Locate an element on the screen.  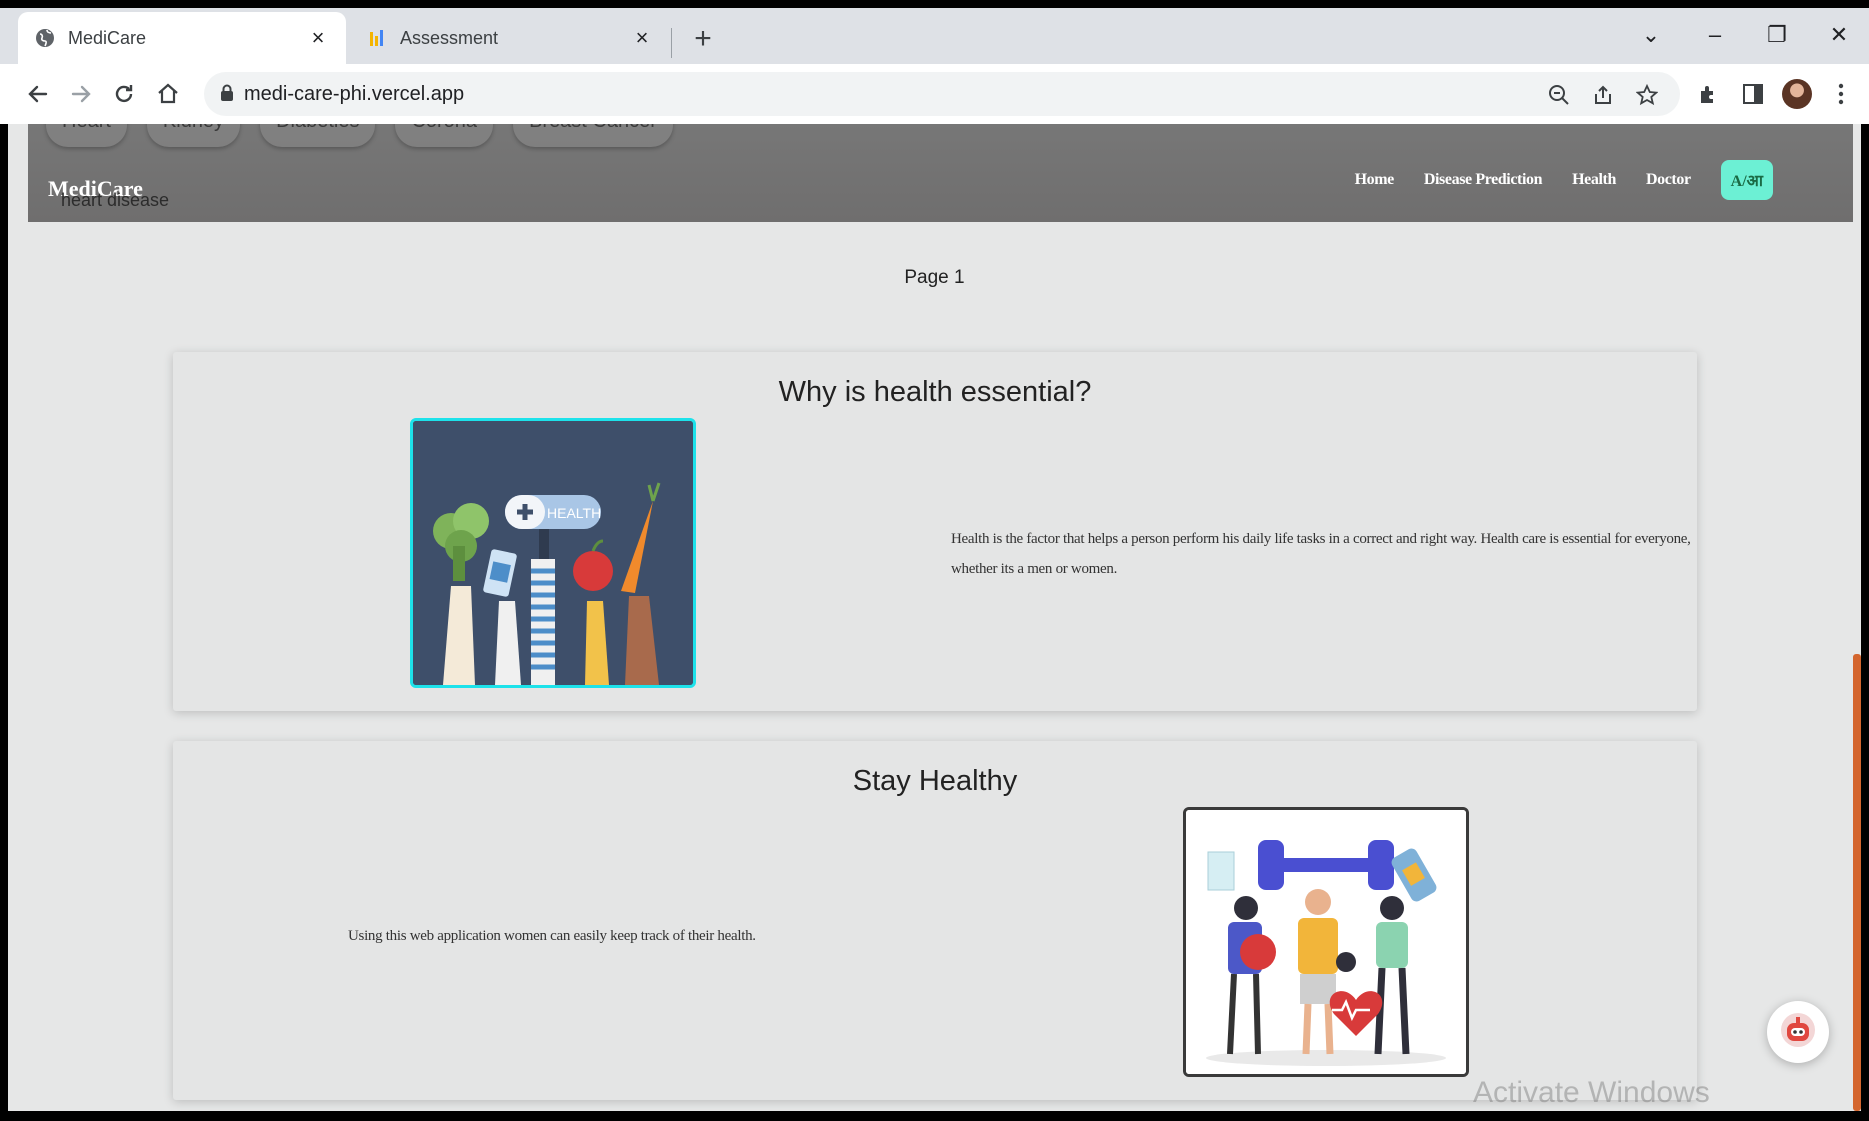
lock-icon is located at coordinates (227, 95).